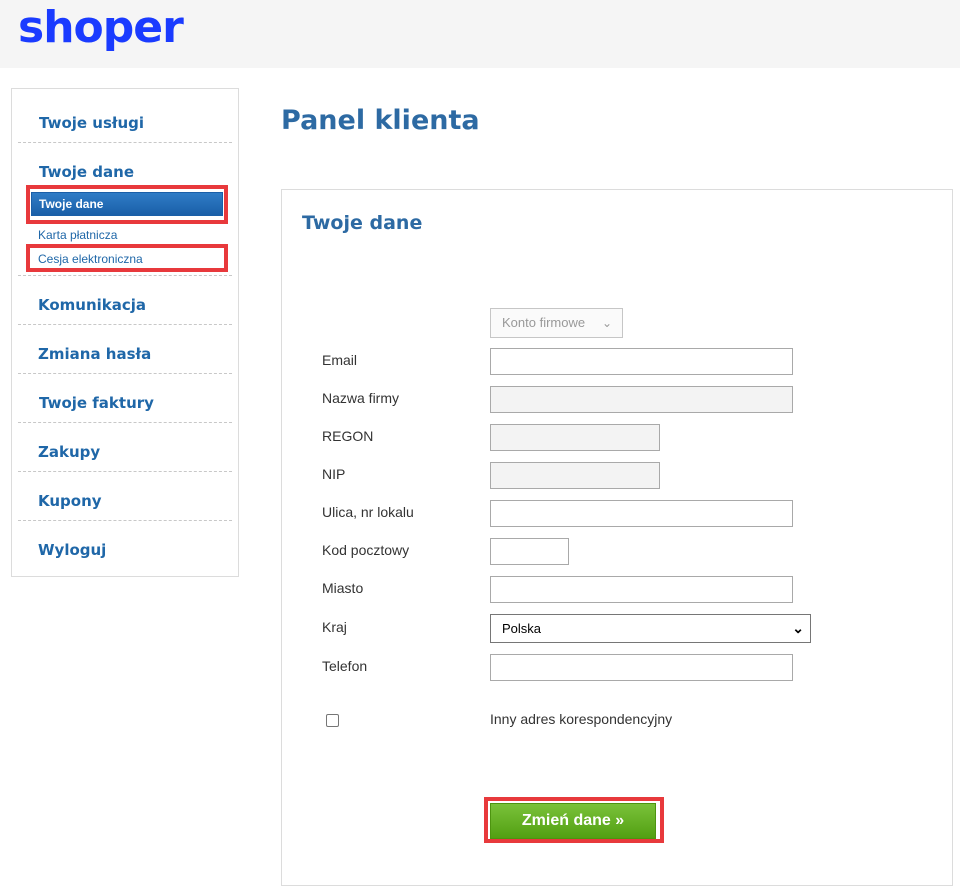  What do you see at coordinates (92, 305) in the screenshot?
I see `sidebar-item-label: Komunikacja` at bounding box center [92, 305].